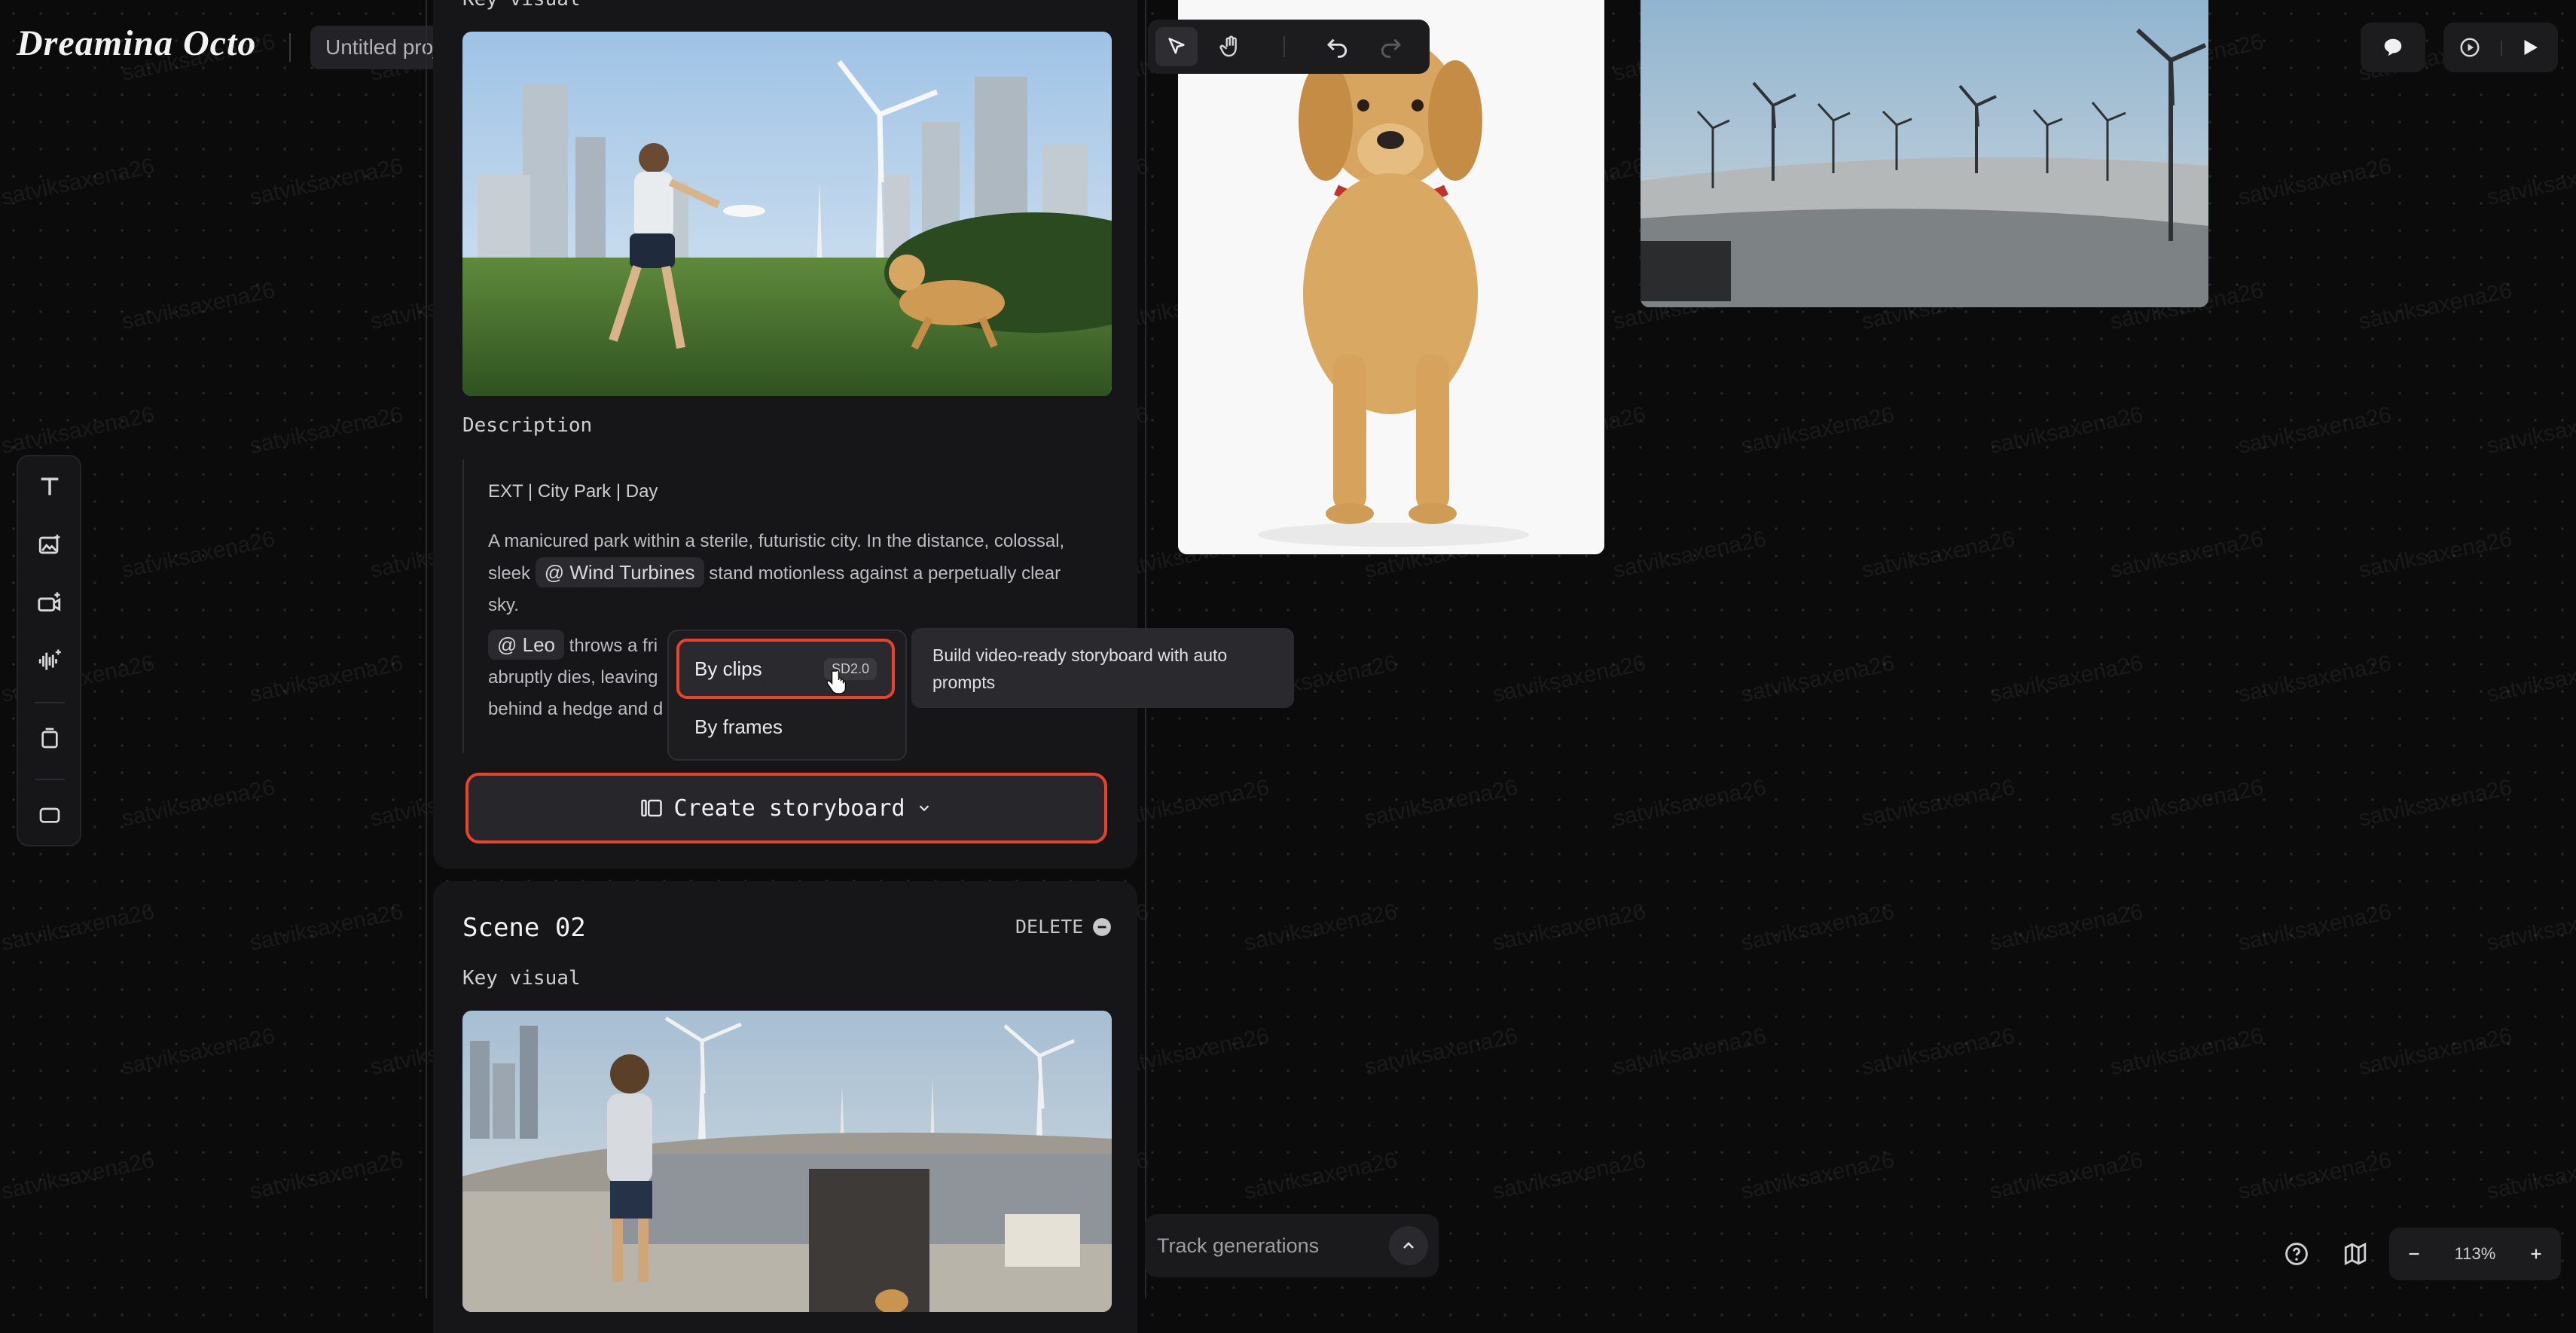  Describe the element at coordinates (50, 604) in the screenshot. I see `video-tool-icon` at that location.